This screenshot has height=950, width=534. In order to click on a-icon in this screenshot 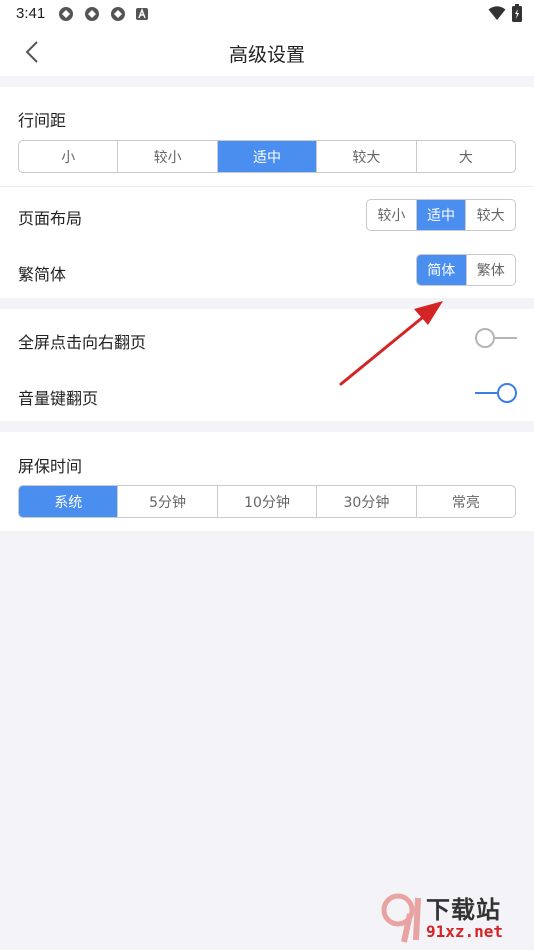, I will do `click(142, 14)`.